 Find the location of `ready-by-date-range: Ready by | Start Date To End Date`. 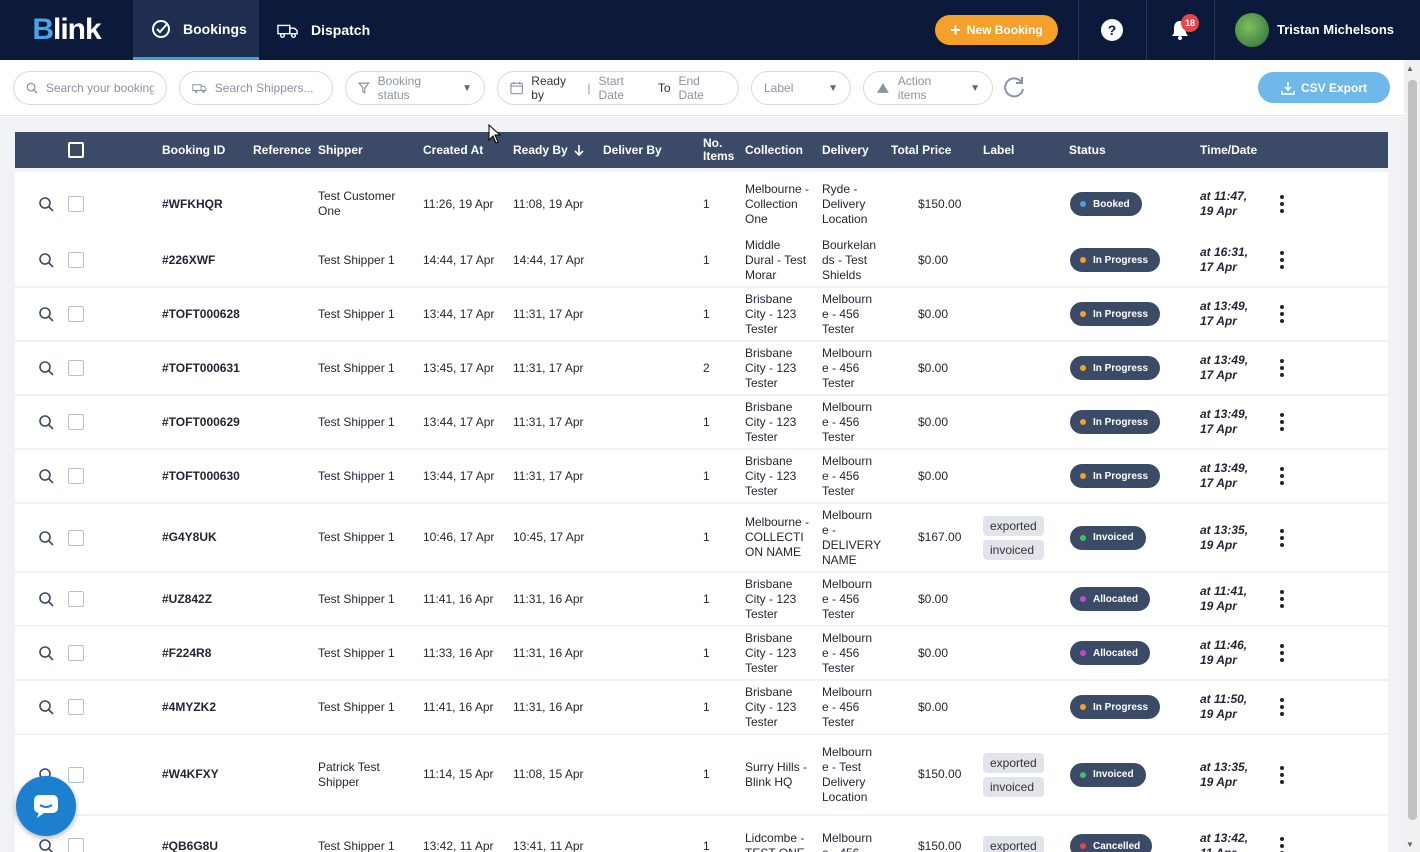

ready-by-date-range: Ready by | Start Date To End Date is located at coordinates (618, 88).